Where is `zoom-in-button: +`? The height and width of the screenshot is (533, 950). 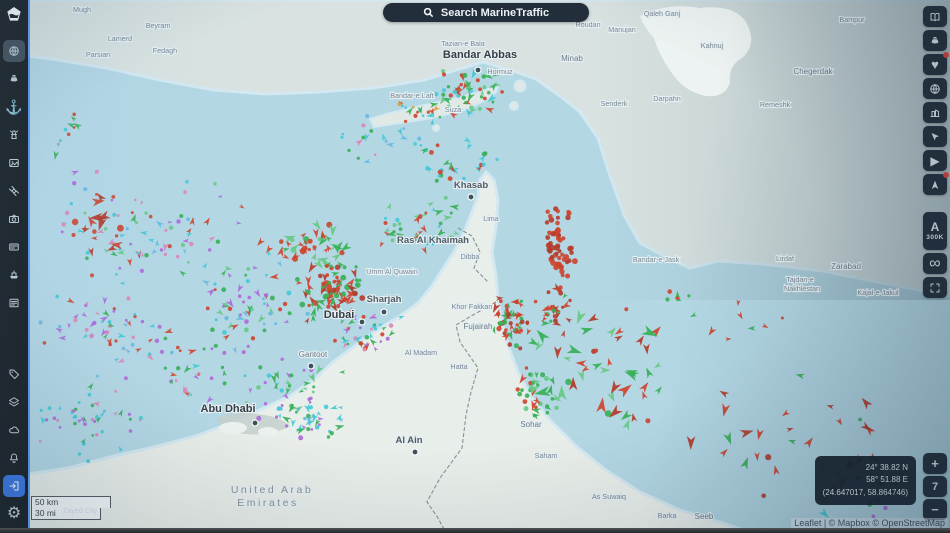 zoom-in-button: + is located at coordinates (935, 463).